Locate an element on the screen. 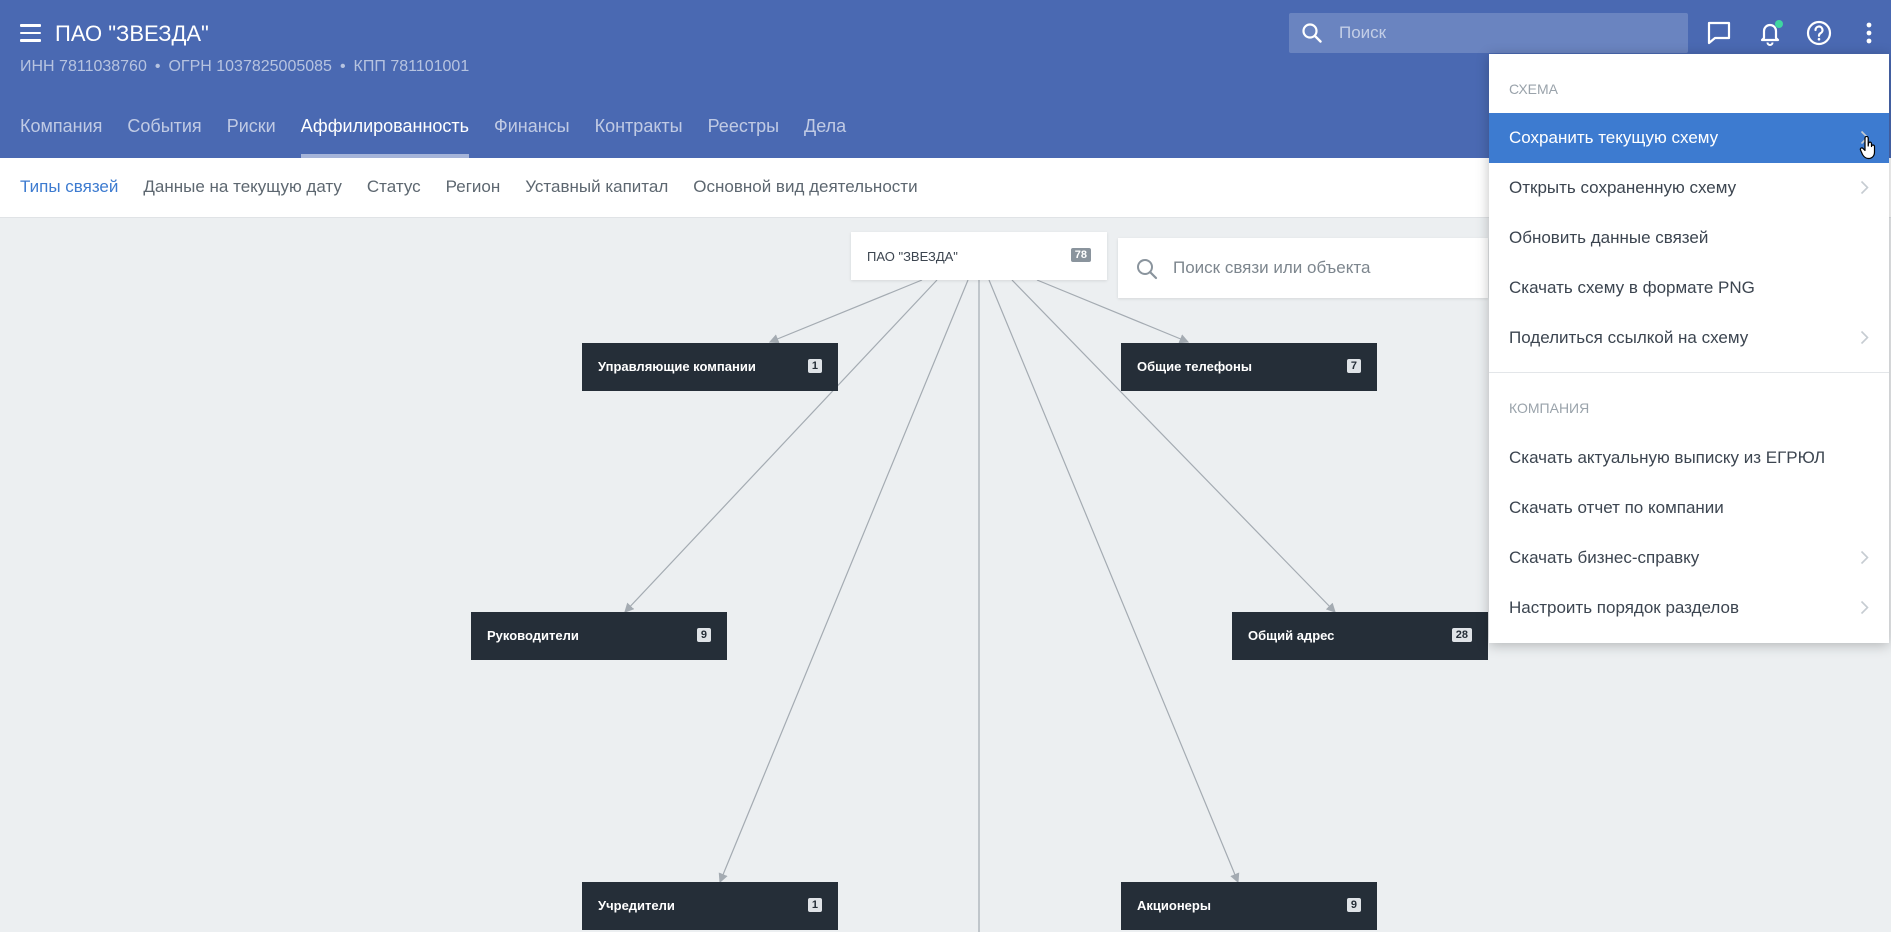 This screenshot has width=1891, height=932. node-founders: Учредители 1 is located at coordinates (710, 906).